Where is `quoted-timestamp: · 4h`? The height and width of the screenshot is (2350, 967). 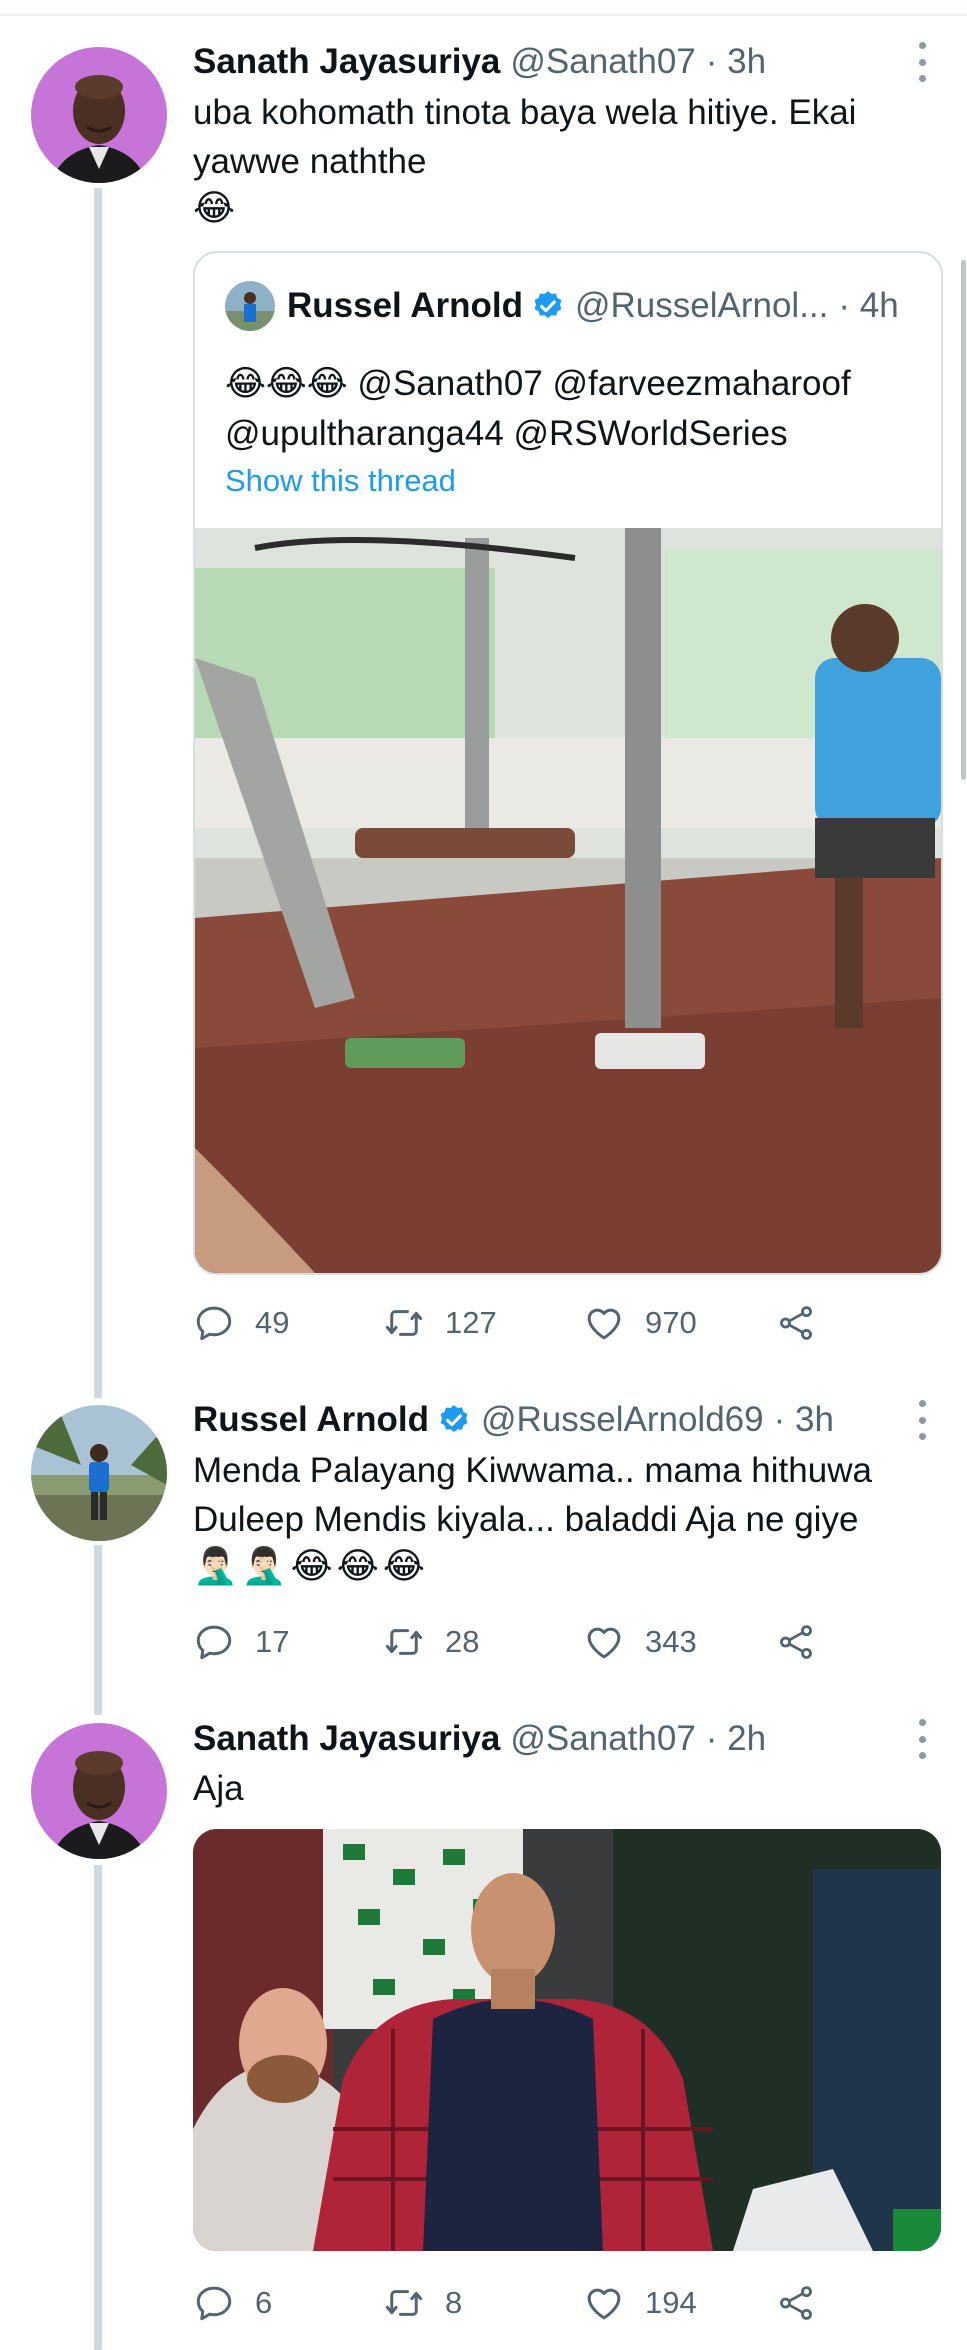 quoted-timestamp: · 4h is located at coordinates (868, 305).